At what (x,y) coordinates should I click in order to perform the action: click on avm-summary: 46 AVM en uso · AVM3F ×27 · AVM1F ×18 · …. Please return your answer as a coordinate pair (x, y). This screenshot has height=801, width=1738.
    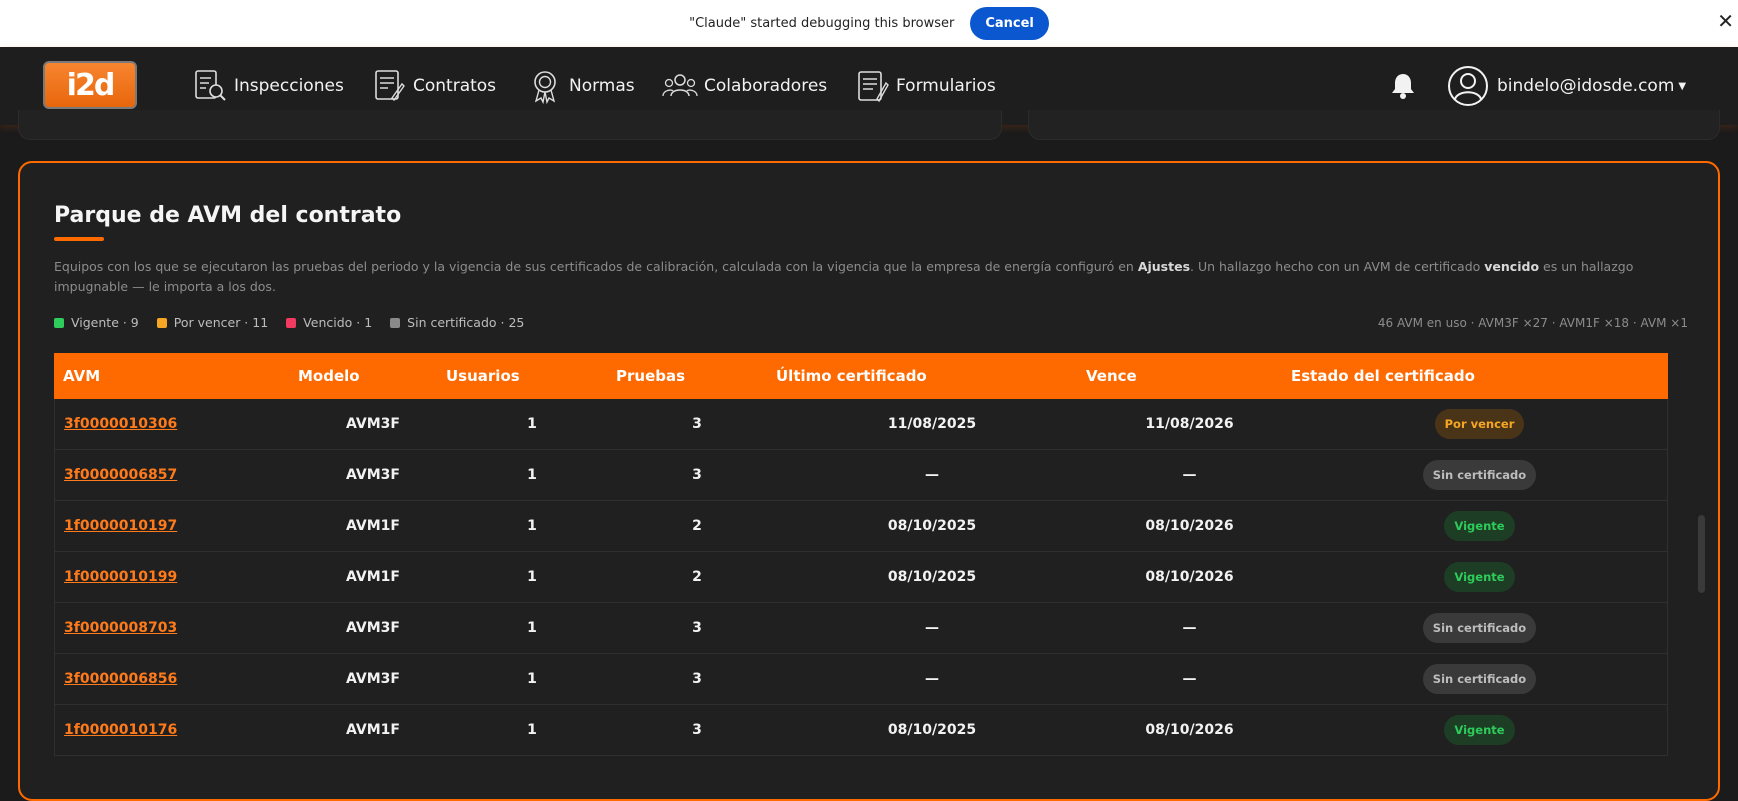
    Looking at the image, I should click on (1532, 323).